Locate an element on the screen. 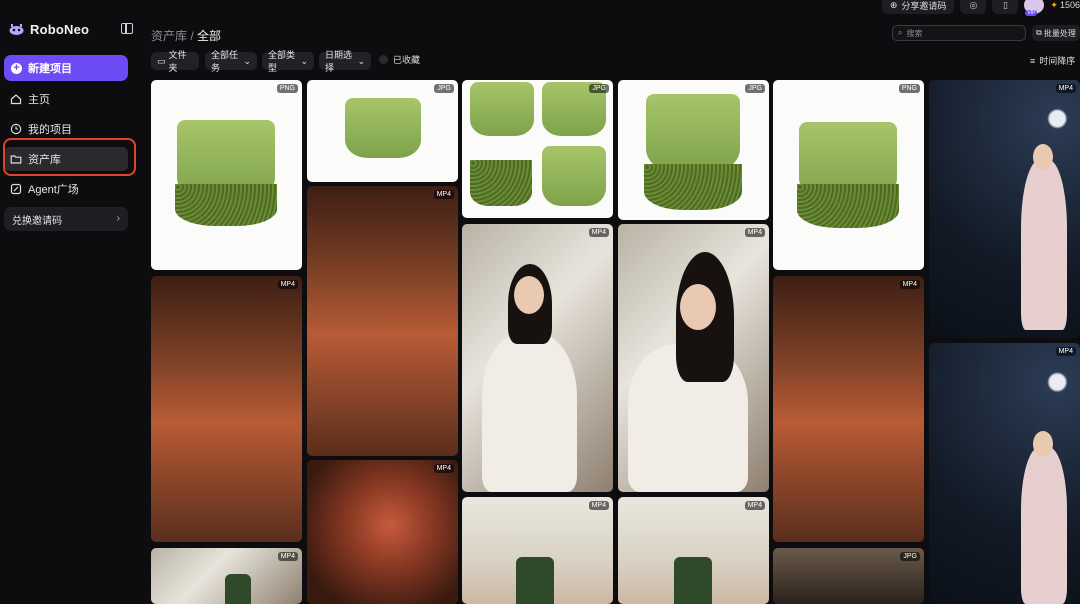 The height and width of the screenshot is (604, 1080). share-invite-button: ⊕ 分享邀请码 is located at coordinates (918, 7).